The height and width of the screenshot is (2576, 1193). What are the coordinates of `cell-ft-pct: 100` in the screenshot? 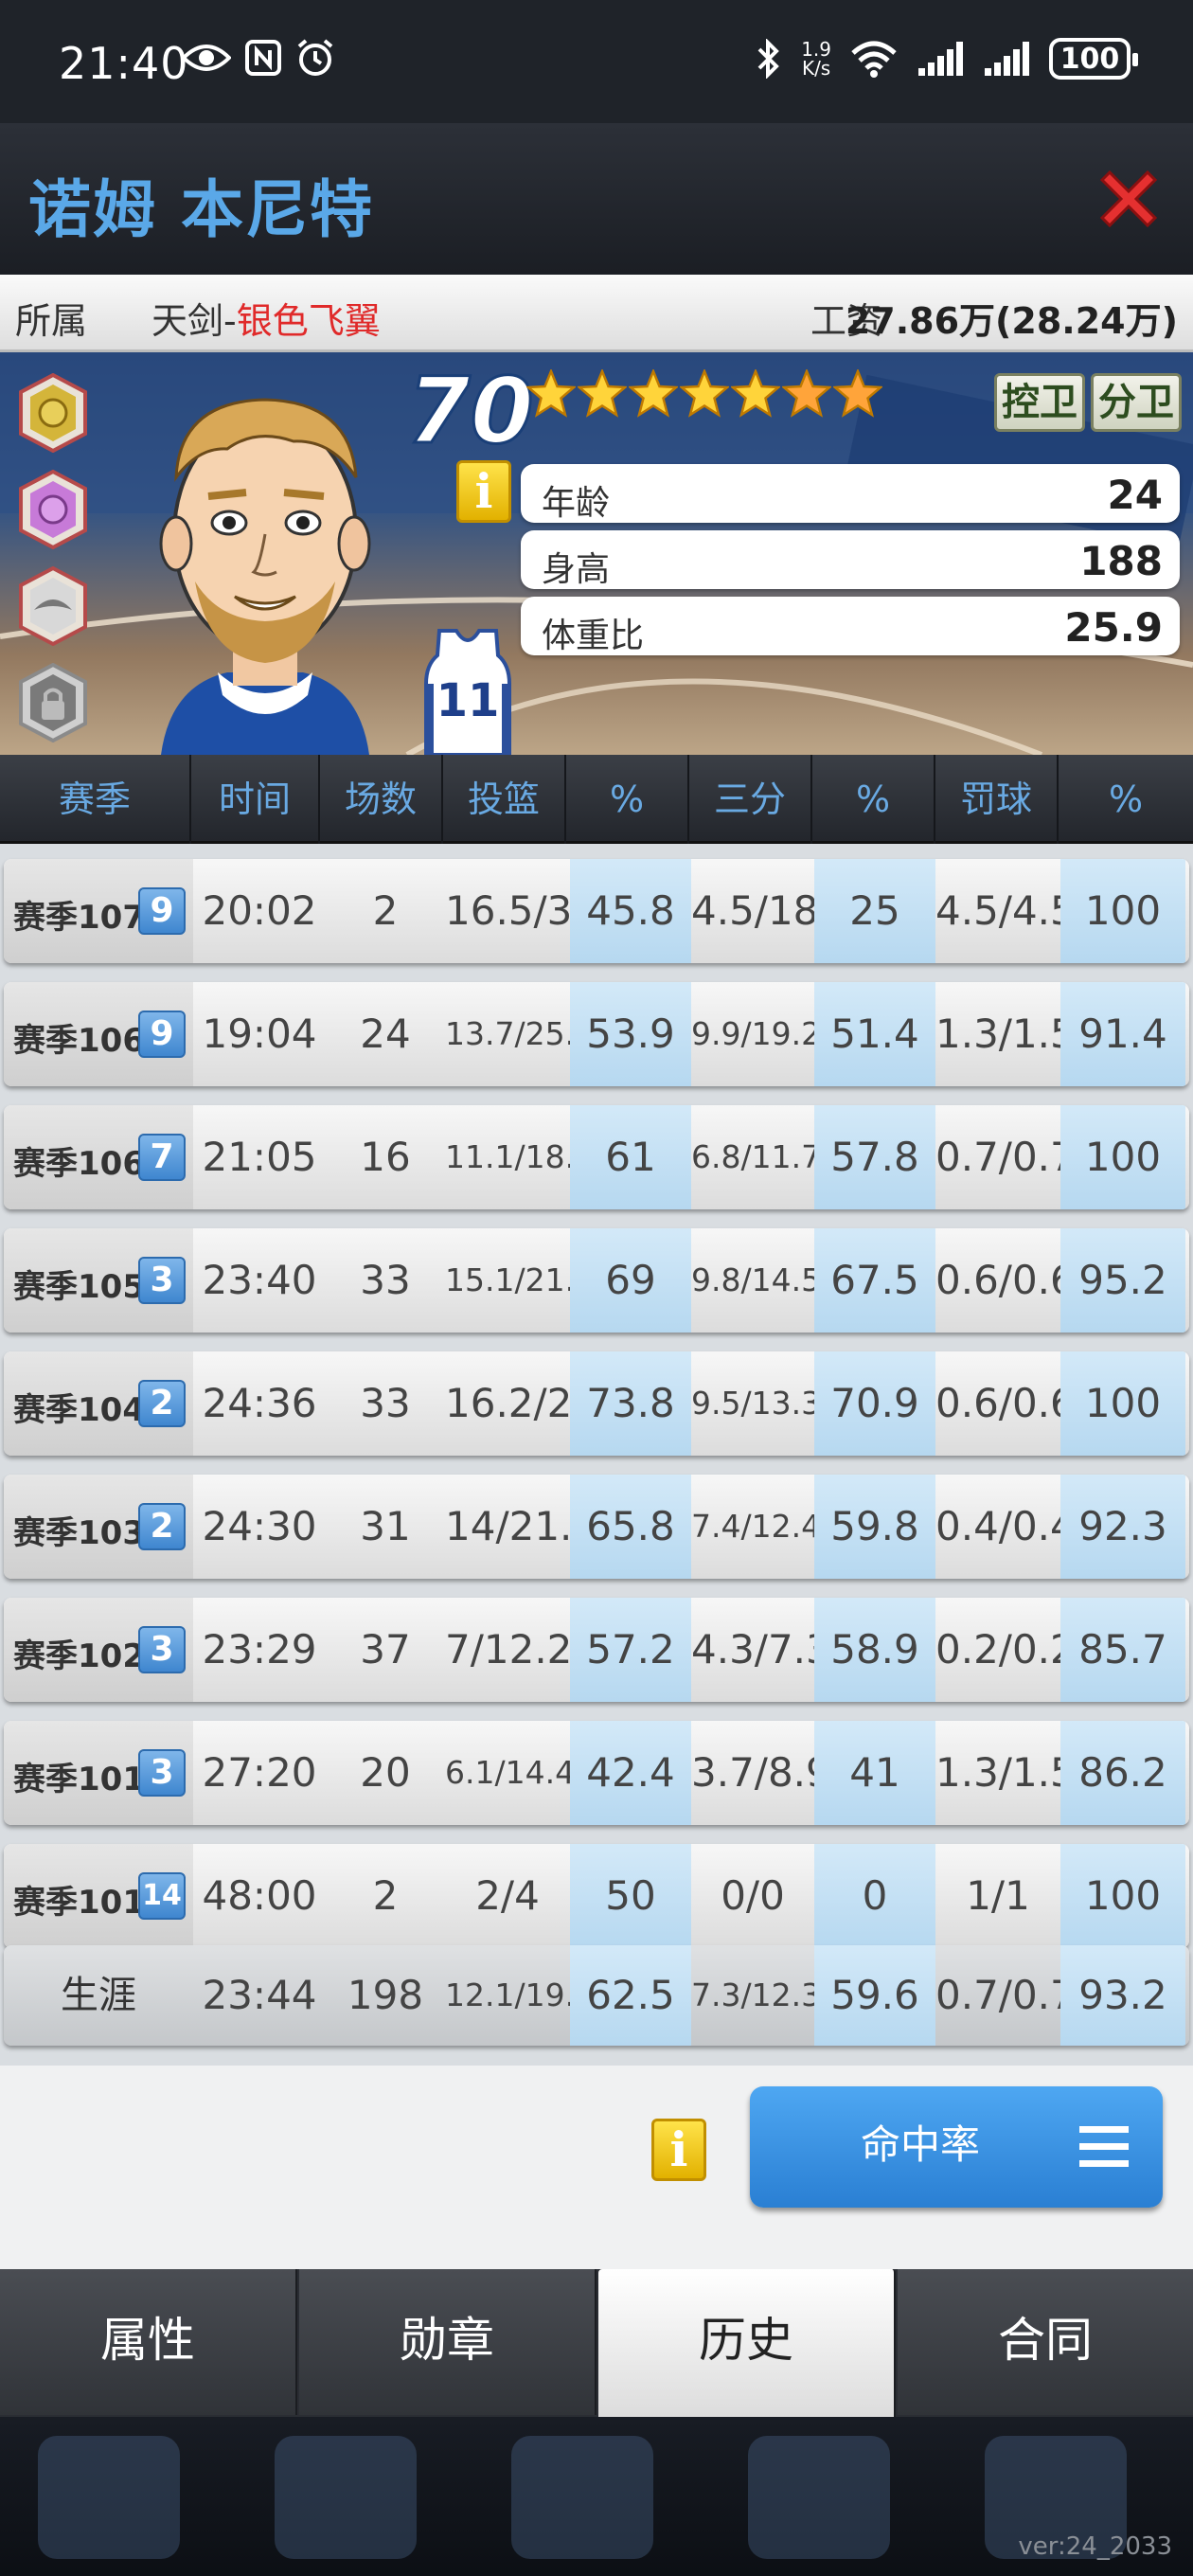 It's located at (1123, 1895).